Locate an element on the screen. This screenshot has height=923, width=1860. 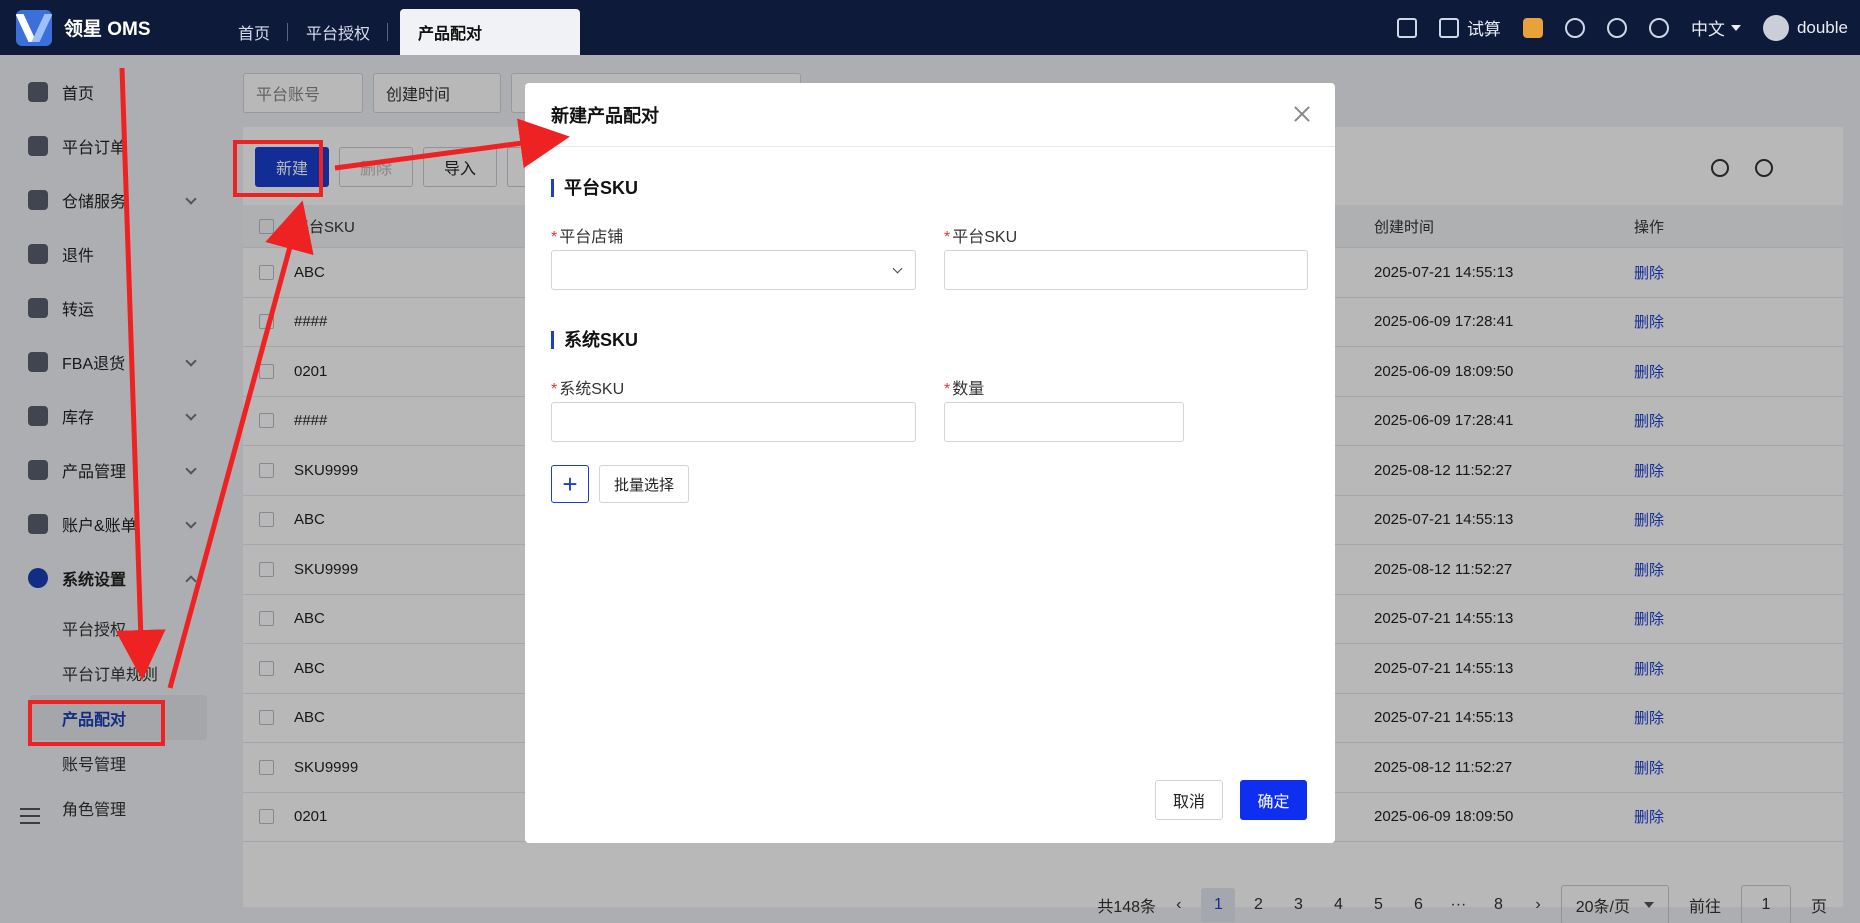
language-label: 中文 is located at coordinates (1707, 29).